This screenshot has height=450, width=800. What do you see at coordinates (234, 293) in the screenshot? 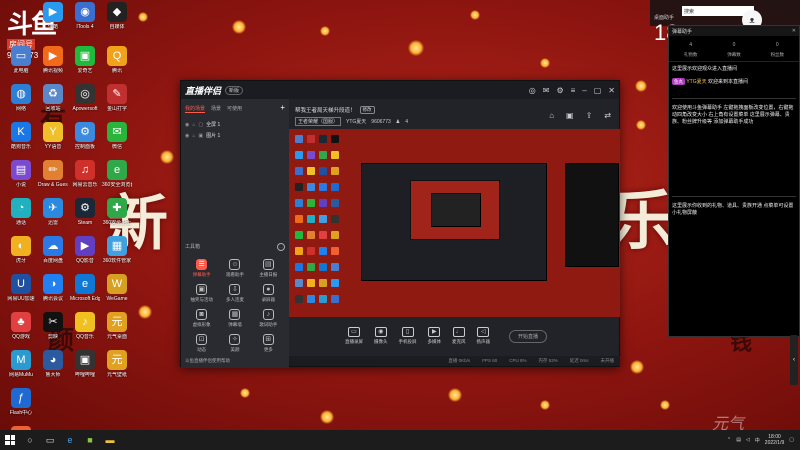
I see `tool-multi-mic: ⇩ 多人连麦` at bounding box center [234, 293].